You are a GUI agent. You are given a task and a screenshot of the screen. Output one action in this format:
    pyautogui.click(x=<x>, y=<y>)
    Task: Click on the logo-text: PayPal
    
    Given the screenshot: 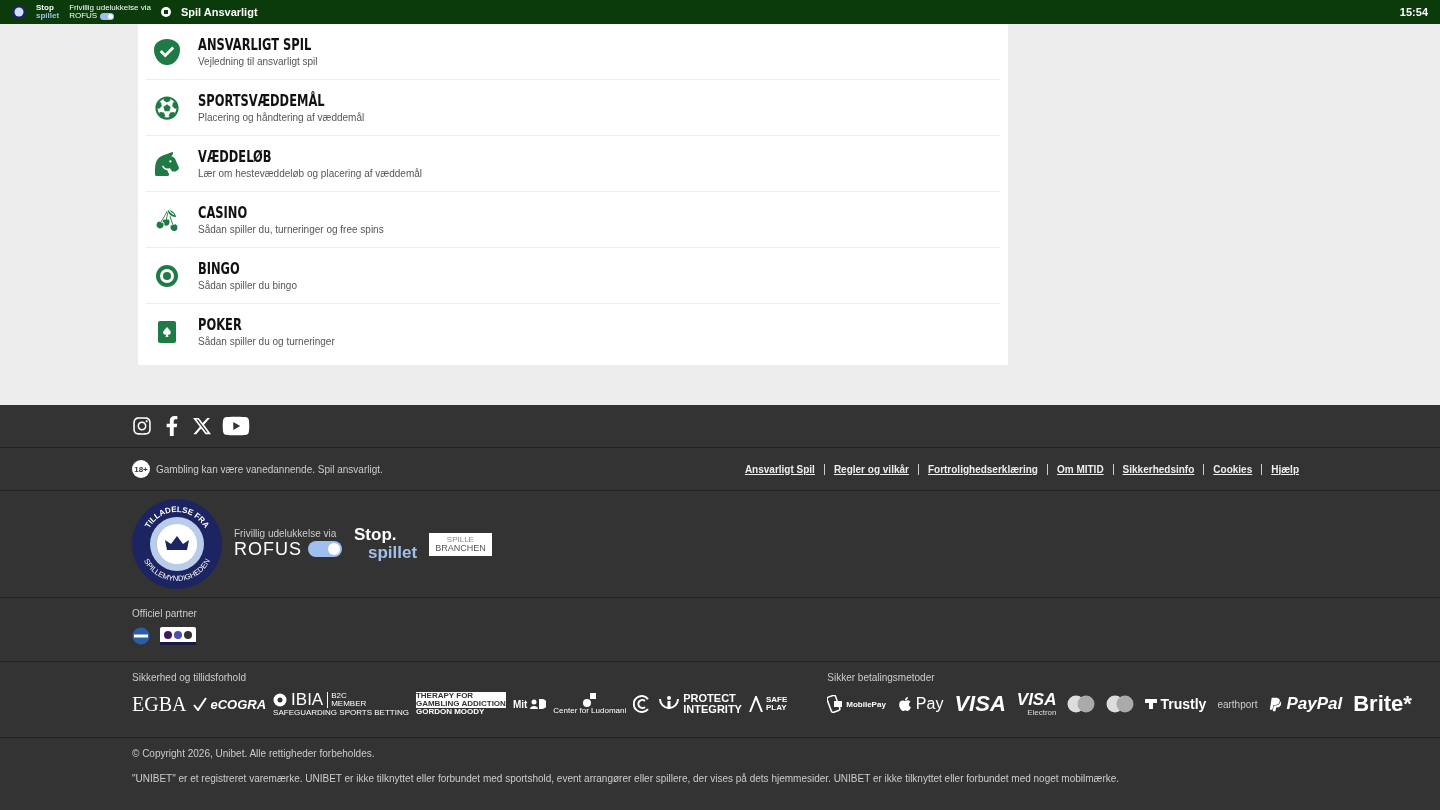 What is the action you would take?
    pyautogui.click(x=1314, y=704)
    